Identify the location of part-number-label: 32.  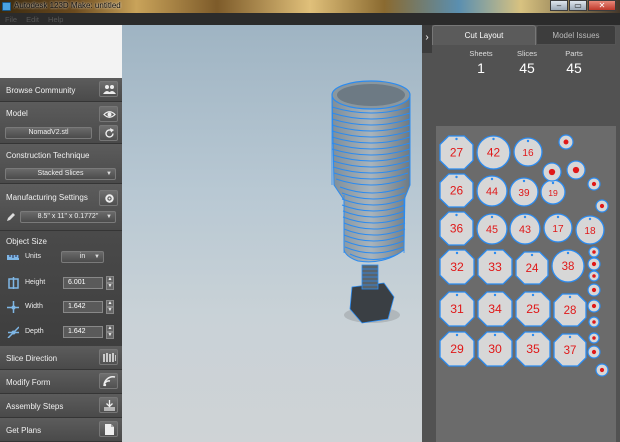
(457, 267).